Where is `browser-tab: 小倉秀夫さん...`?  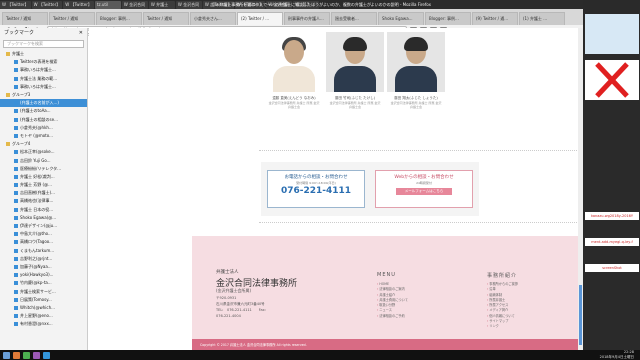
browser-tab: 小倉秀夫さん... is located at coordinates (213, 18).